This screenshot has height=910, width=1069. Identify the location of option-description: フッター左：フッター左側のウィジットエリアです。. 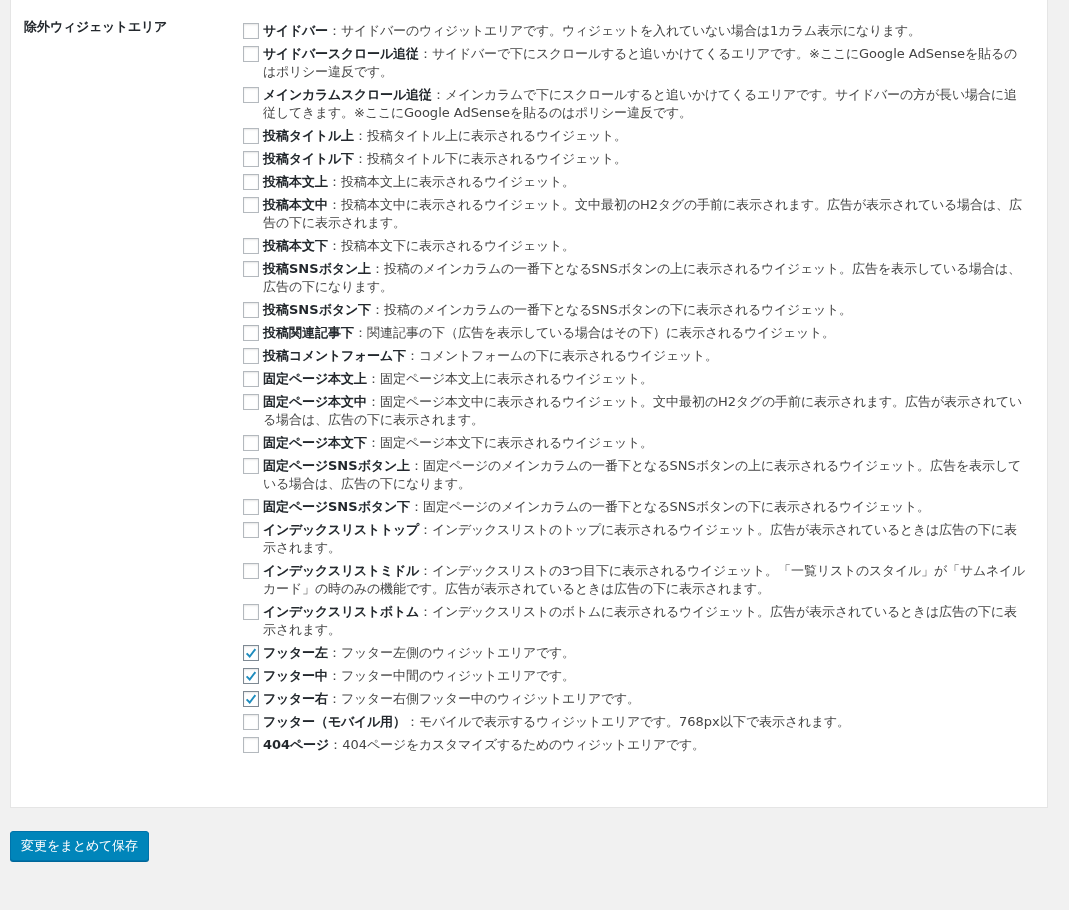
(419, 653).